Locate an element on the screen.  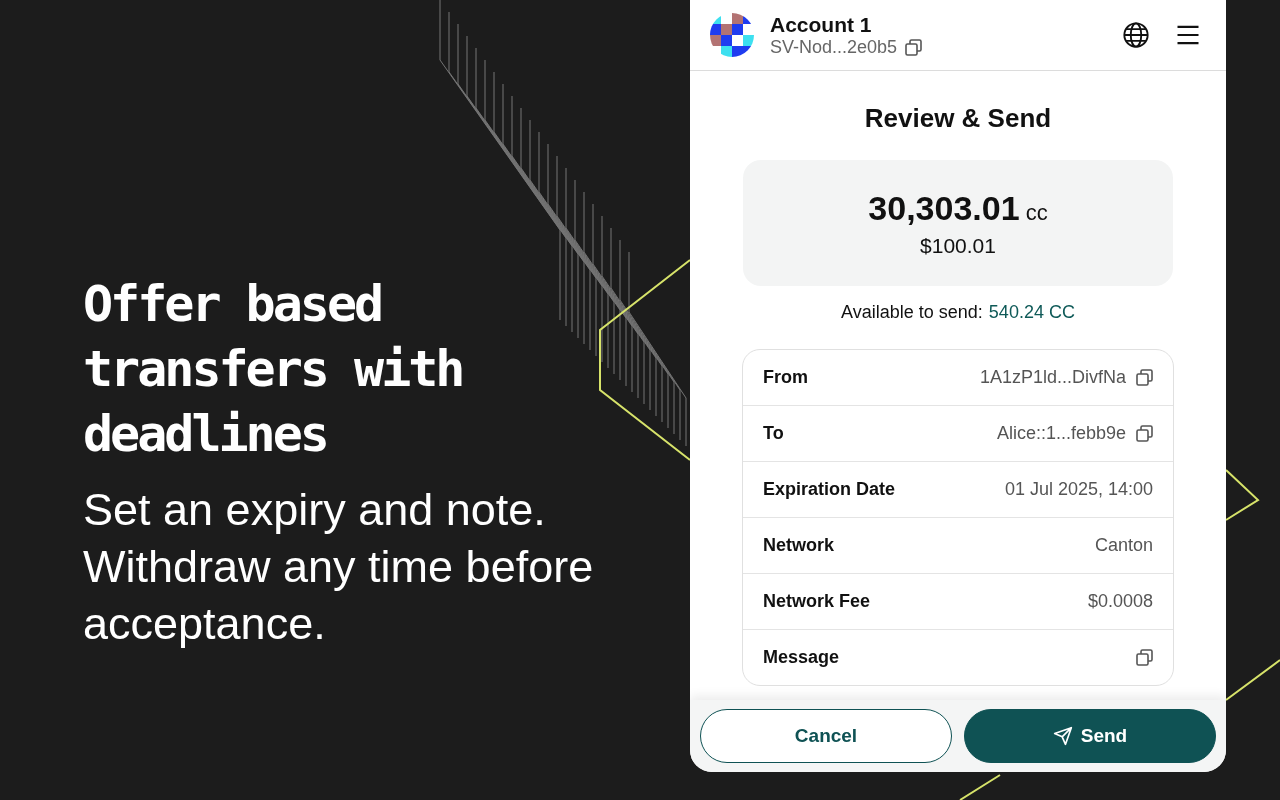
copy-address-button is located at coordinates (914, 47).